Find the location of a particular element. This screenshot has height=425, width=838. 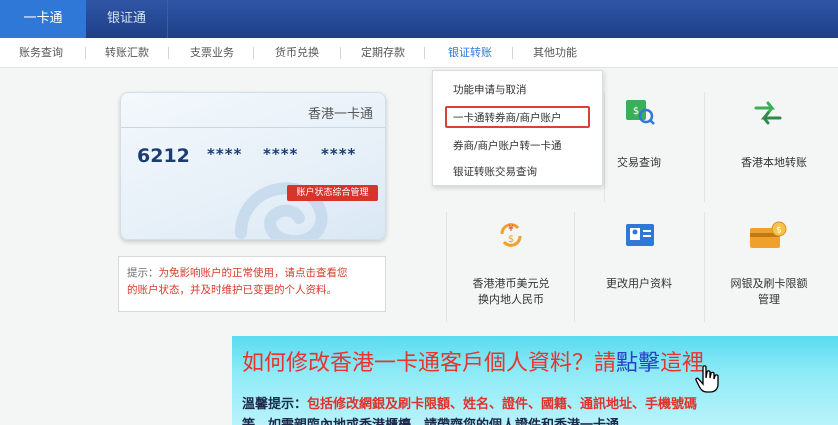

currency-exchange-icon: ¥ $ is located at coordinates (511, 235).